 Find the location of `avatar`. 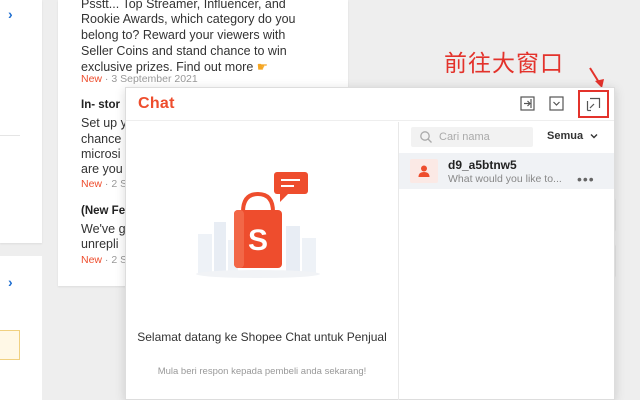

avatar is located at coordinates (424, 171).